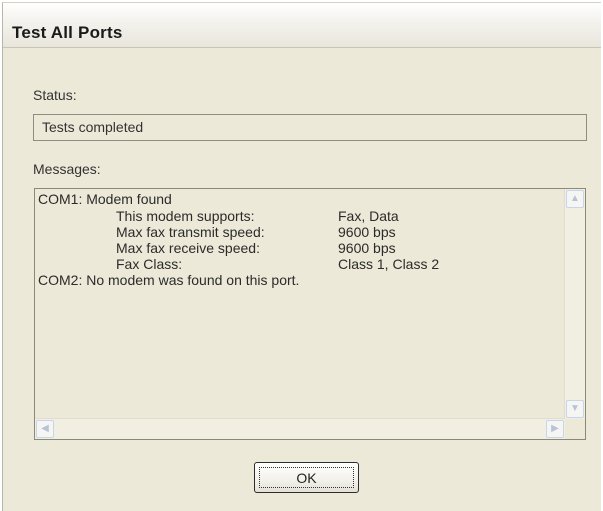 The width and height of the screenshot is (603, 511). I want to click on scroll-down-arrow-icon: ▼, so click(575, 409).